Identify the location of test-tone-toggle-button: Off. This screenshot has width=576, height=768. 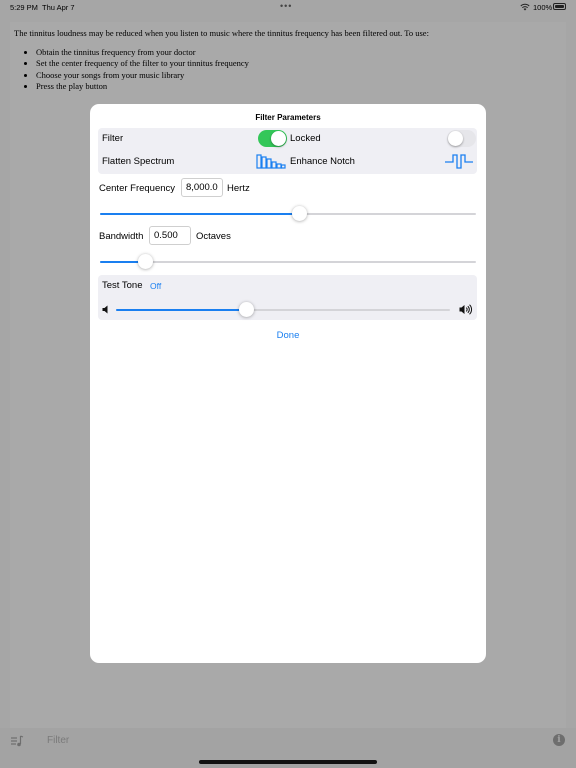
(155, 286).